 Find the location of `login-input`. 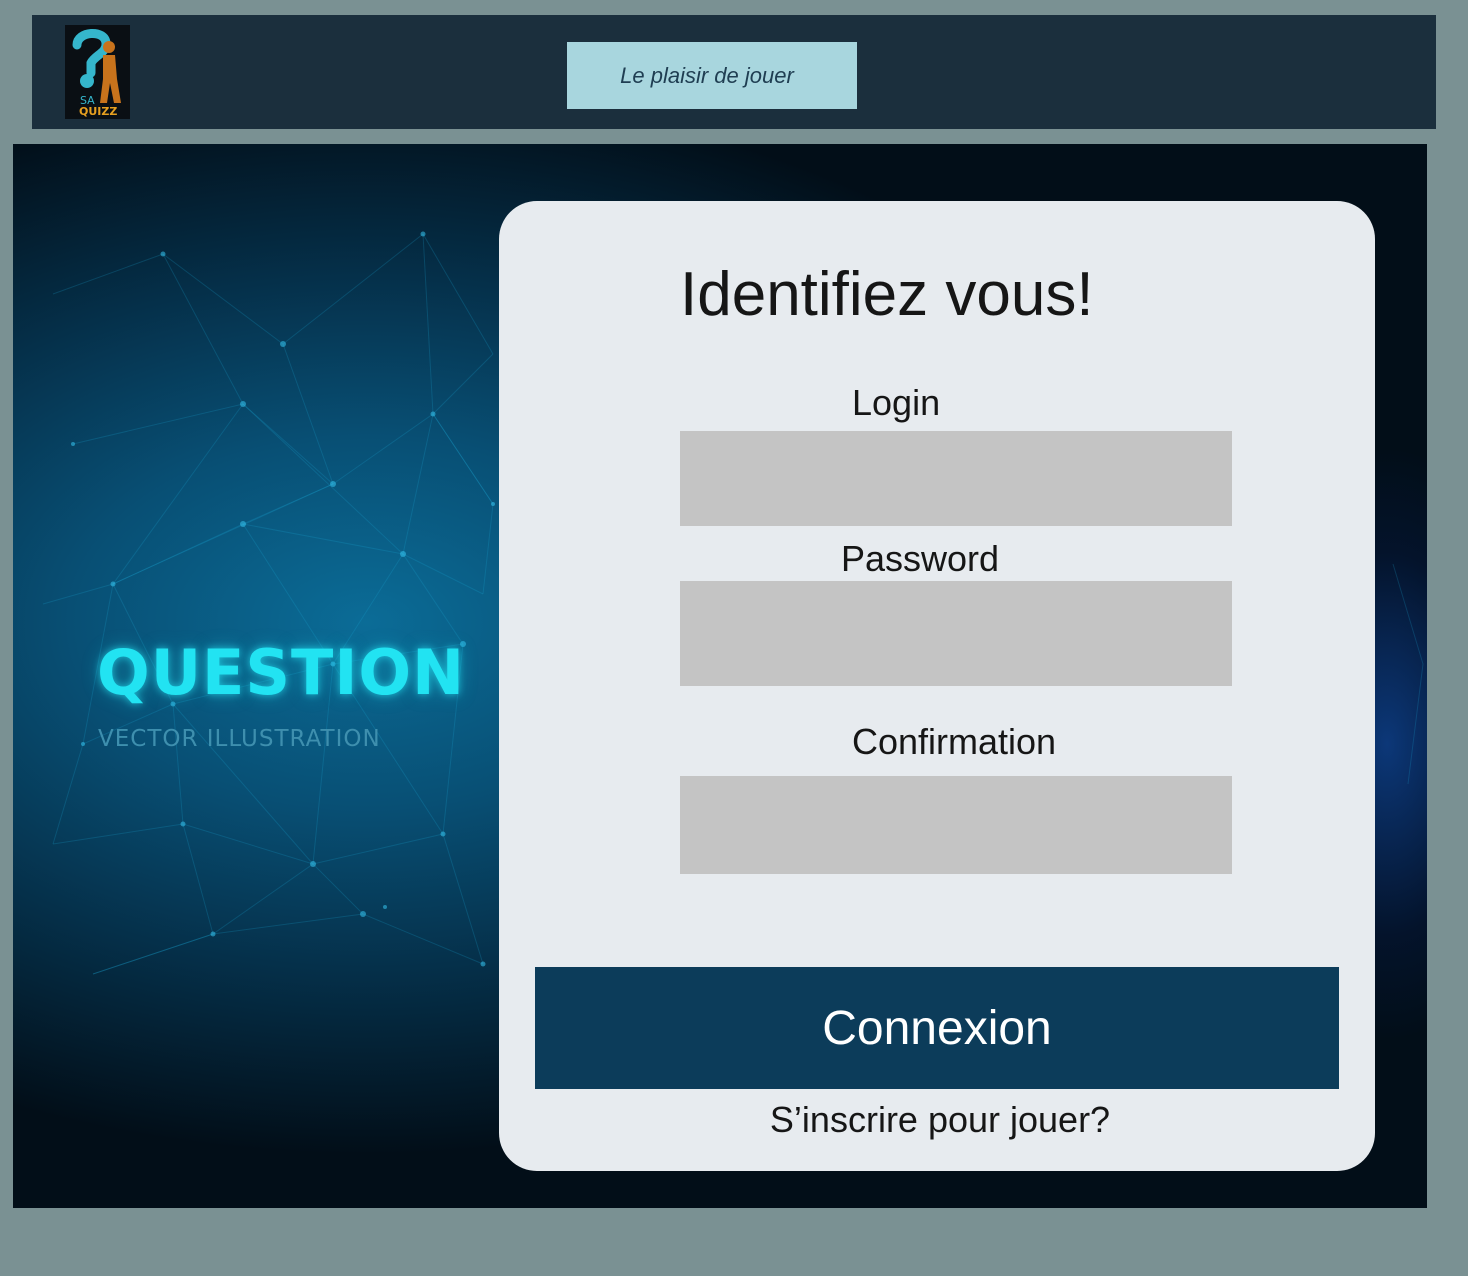

login-input is located at coordinates (956, 478).